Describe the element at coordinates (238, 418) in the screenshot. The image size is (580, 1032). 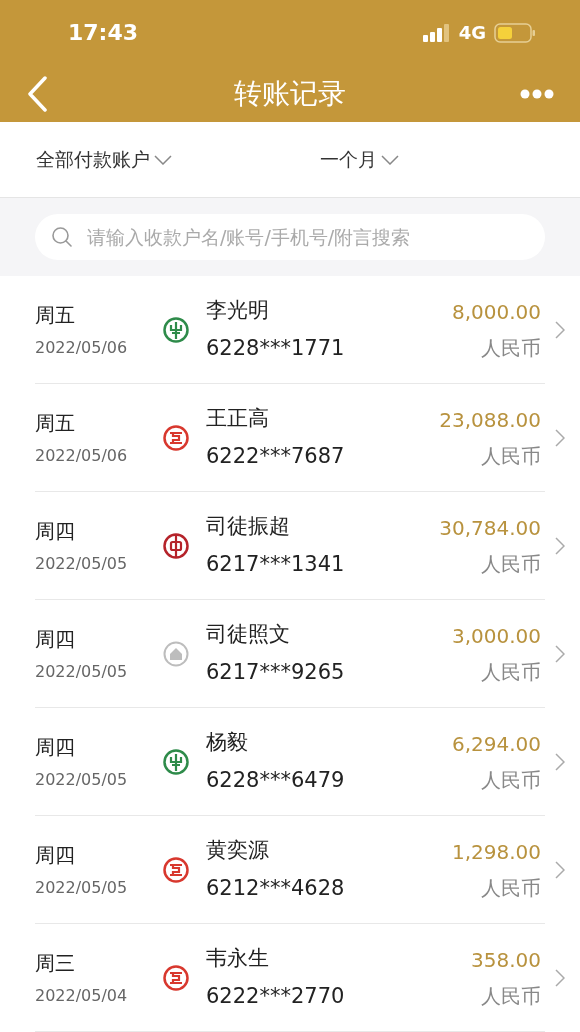
I see `payee-name: 王正高` at that location.